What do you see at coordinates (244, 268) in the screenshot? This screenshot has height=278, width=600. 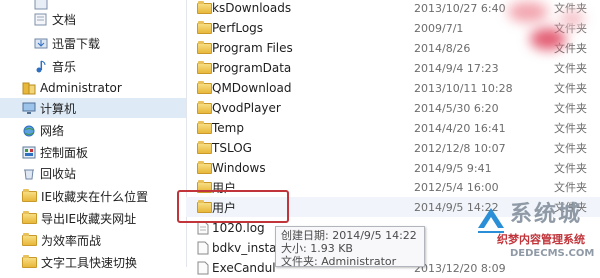 I see `file-name: ExeCandul` at bounding box center [244, 268].